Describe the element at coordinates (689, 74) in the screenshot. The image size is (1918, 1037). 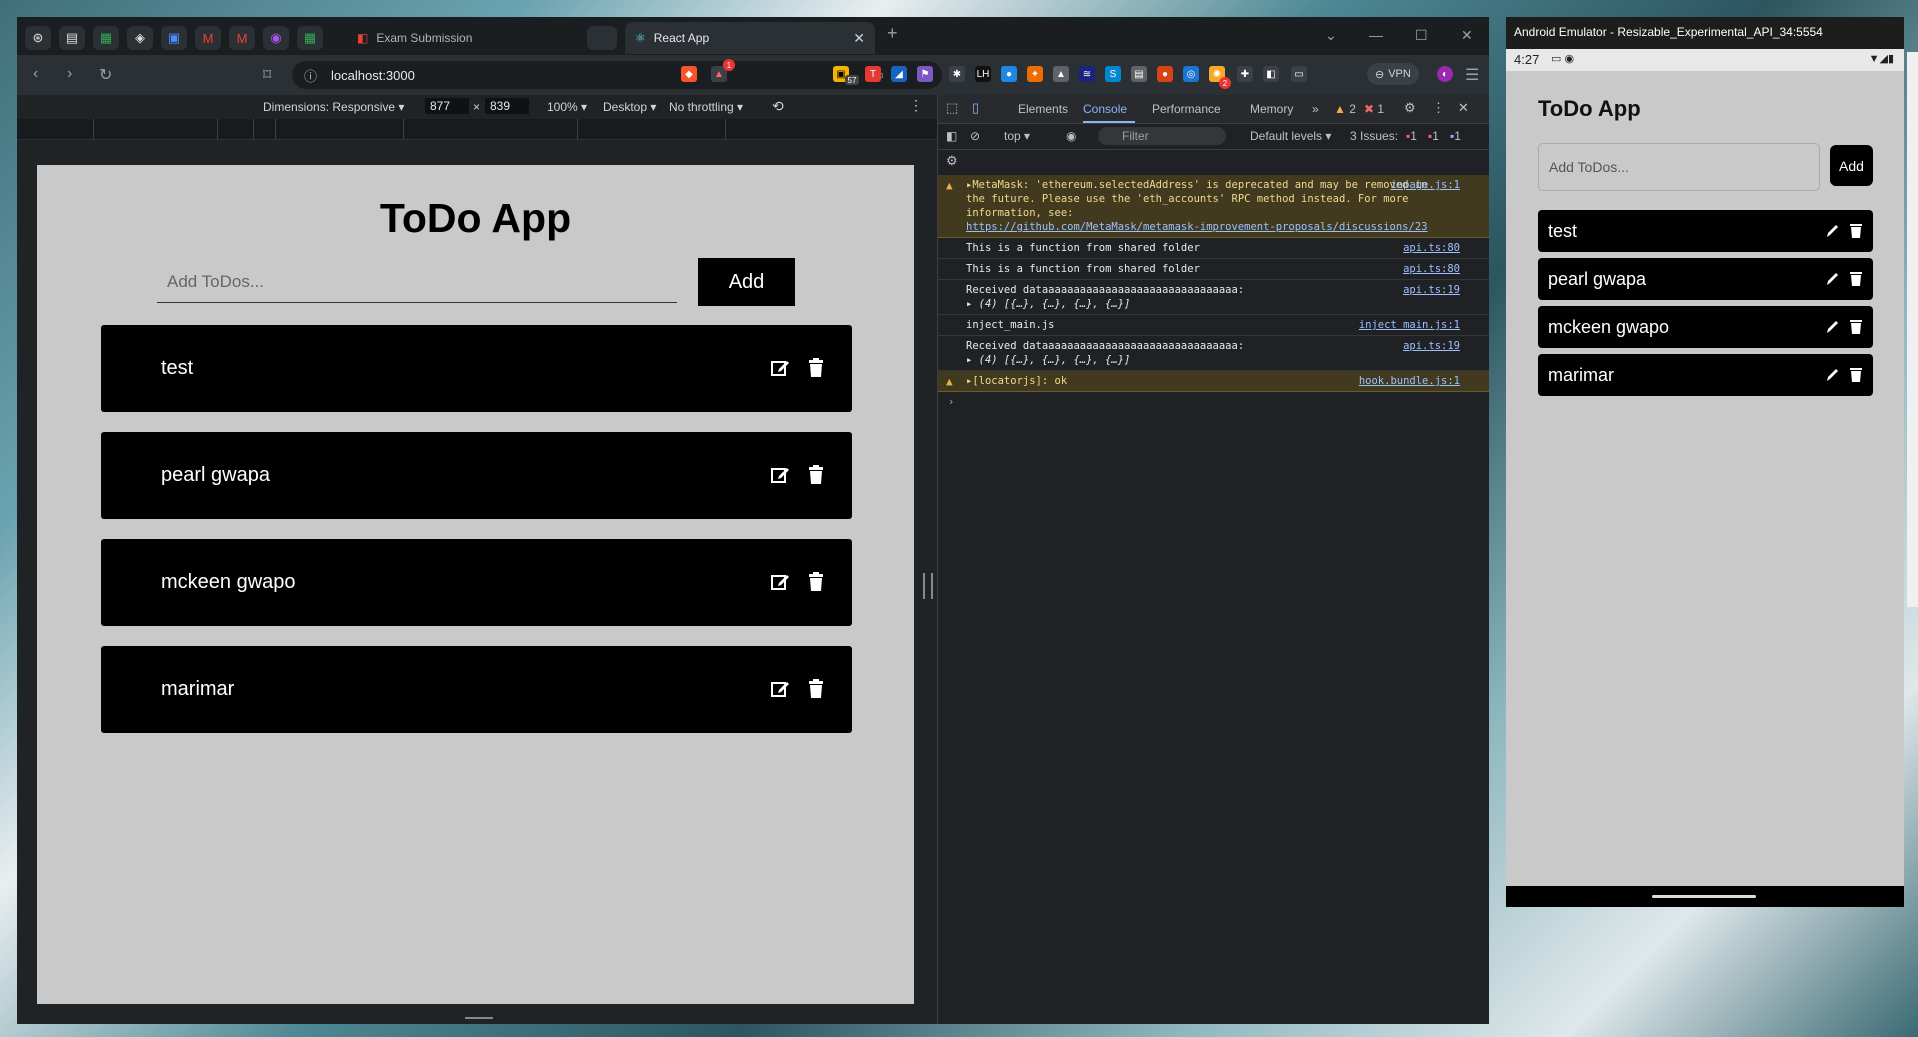
I see `brave-shield-icon: ◆` at that location.